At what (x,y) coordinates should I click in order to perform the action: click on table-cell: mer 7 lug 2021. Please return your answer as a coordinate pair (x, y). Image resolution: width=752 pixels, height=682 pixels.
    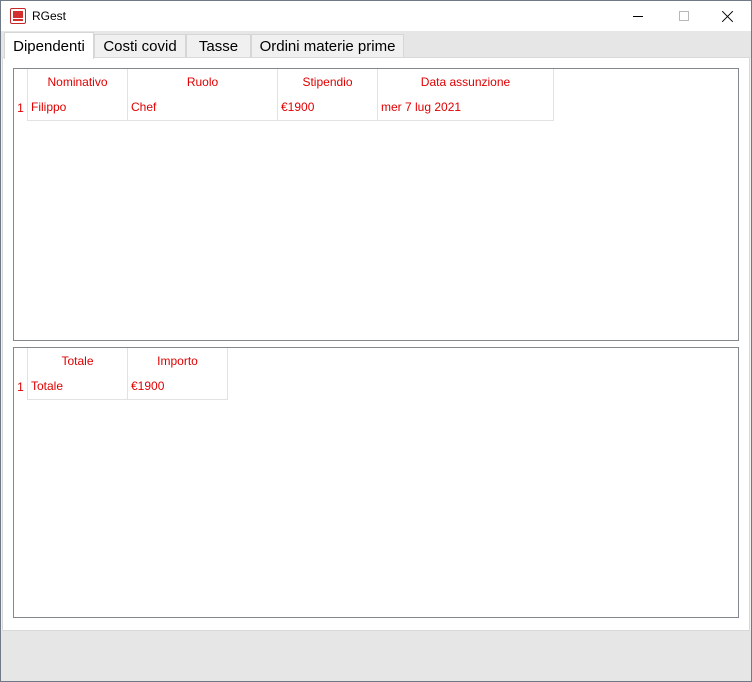
    Looking at the image, I should click on (466, 107).